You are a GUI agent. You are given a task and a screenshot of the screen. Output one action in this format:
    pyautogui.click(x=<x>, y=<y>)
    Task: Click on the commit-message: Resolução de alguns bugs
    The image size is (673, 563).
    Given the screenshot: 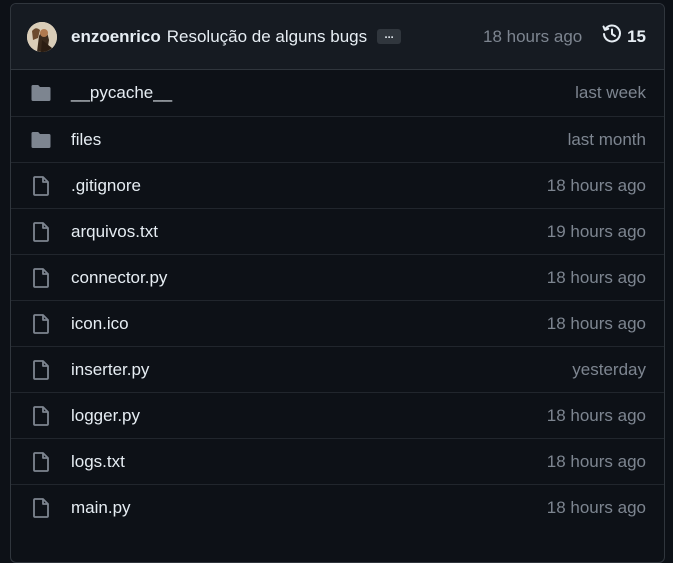 What is the action you would take?
    pyautogui.click(x=267, y=37)
    